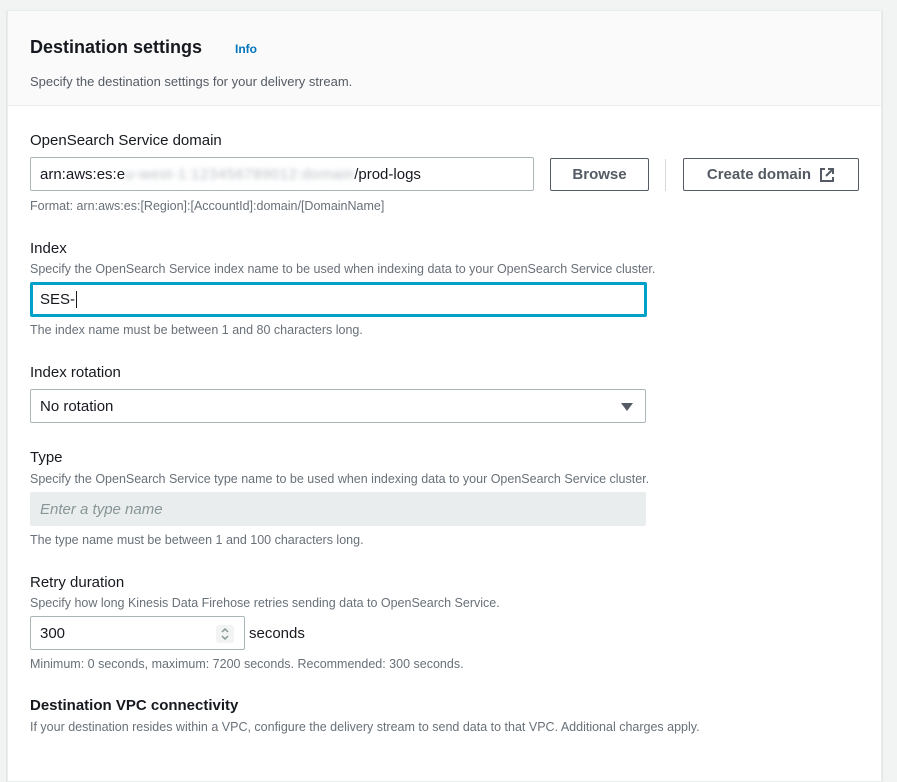 The height and width of the screenshot is (782, 897). I want to click on type-input: Enter a type name, so click(338, 509).